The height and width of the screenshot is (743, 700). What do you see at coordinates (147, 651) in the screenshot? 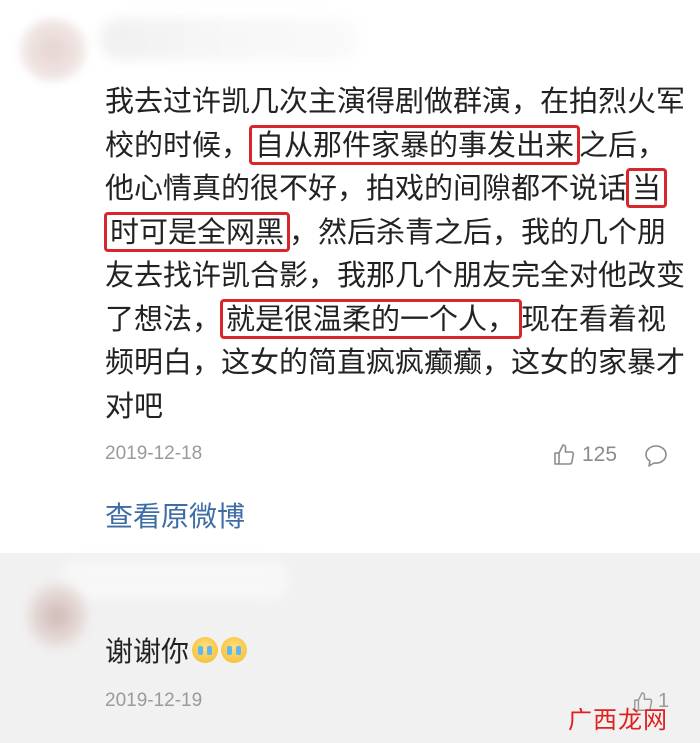
I see `reply-text: 谢谢你` at bounding box center [147, 651].